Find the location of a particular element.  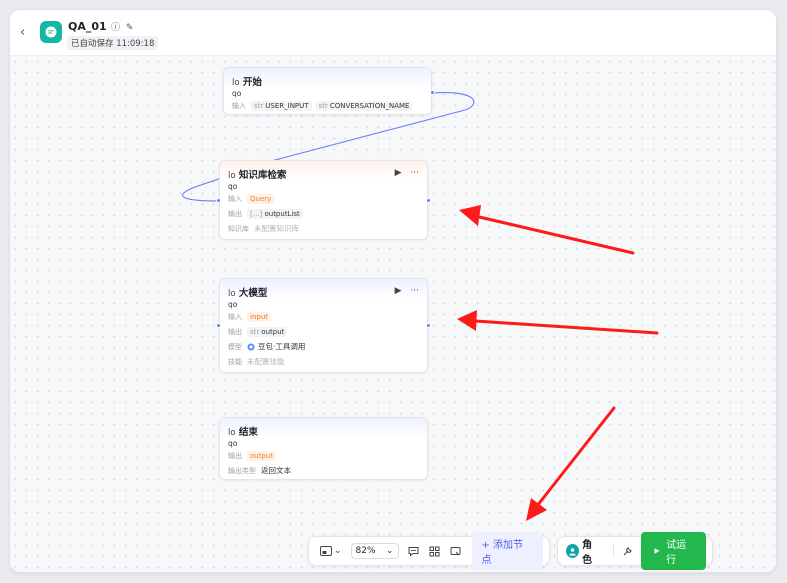

header: ‹ QA_01 ⓘ ✎ 已自动保存 11:09:18 is located at coordinates (393, 33).